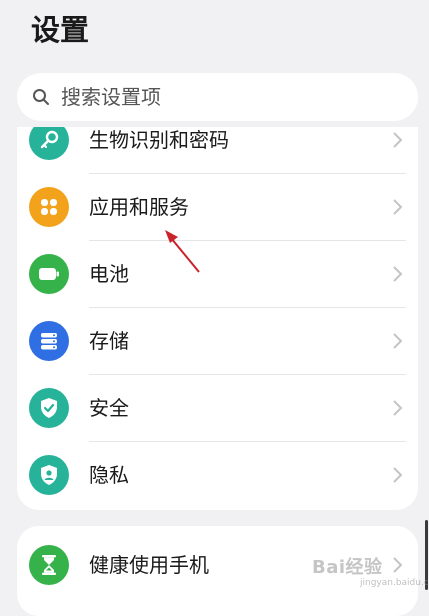 This screenshot has width=429, height=616. What do you see at coordinates (49, 565) in the screenshot?
I see `hourglass-icon` at bounding box center [49, 565].